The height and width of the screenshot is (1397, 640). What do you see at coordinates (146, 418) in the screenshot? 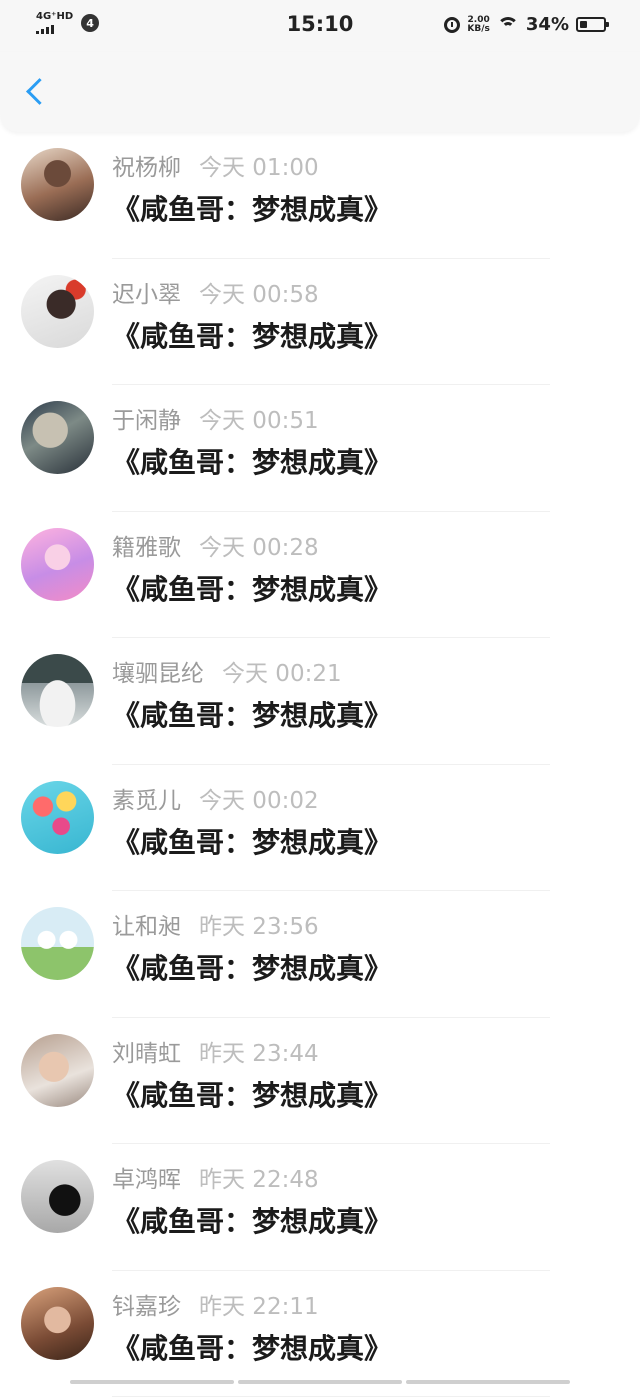
I see `user-name: 于闲静` at bounding box center [146, 418].